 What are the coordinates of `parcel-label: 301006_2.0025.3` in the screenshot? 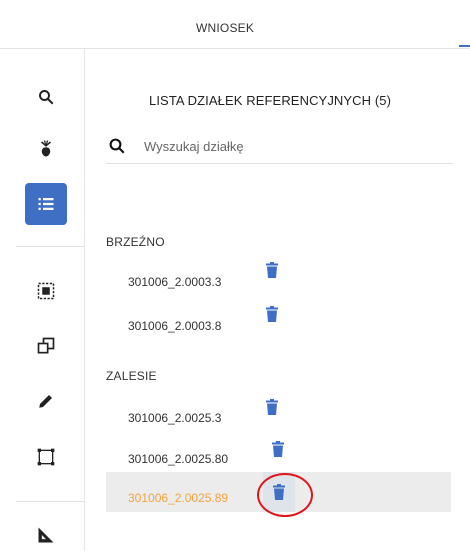 It's located at (175, 418).